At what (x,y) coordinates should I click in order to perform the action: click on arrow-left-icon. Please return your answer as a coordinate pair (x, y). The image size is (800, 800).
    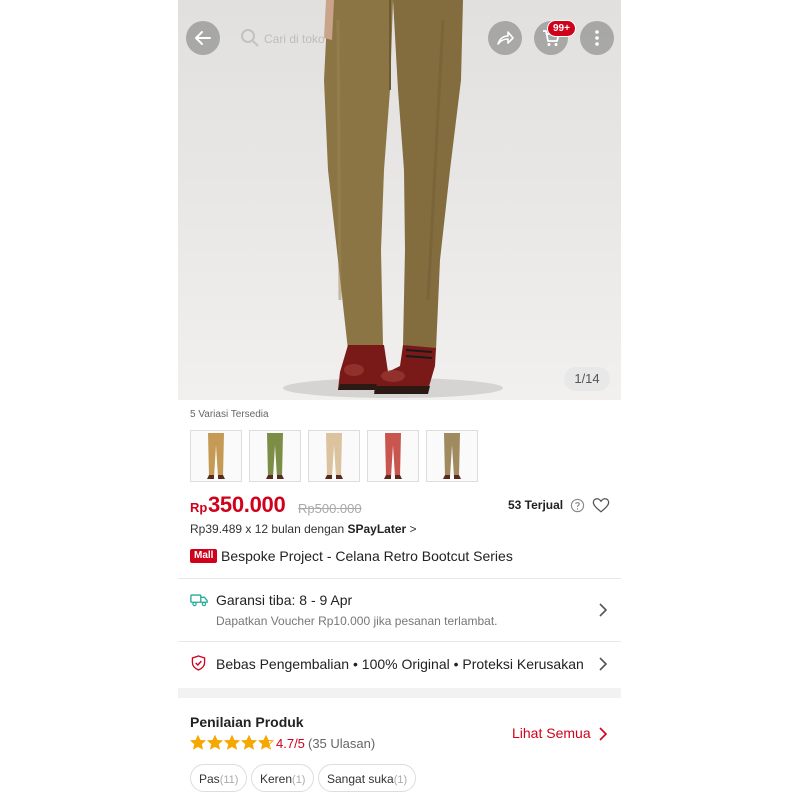
    Looking at the image, I should click on (203, 38).